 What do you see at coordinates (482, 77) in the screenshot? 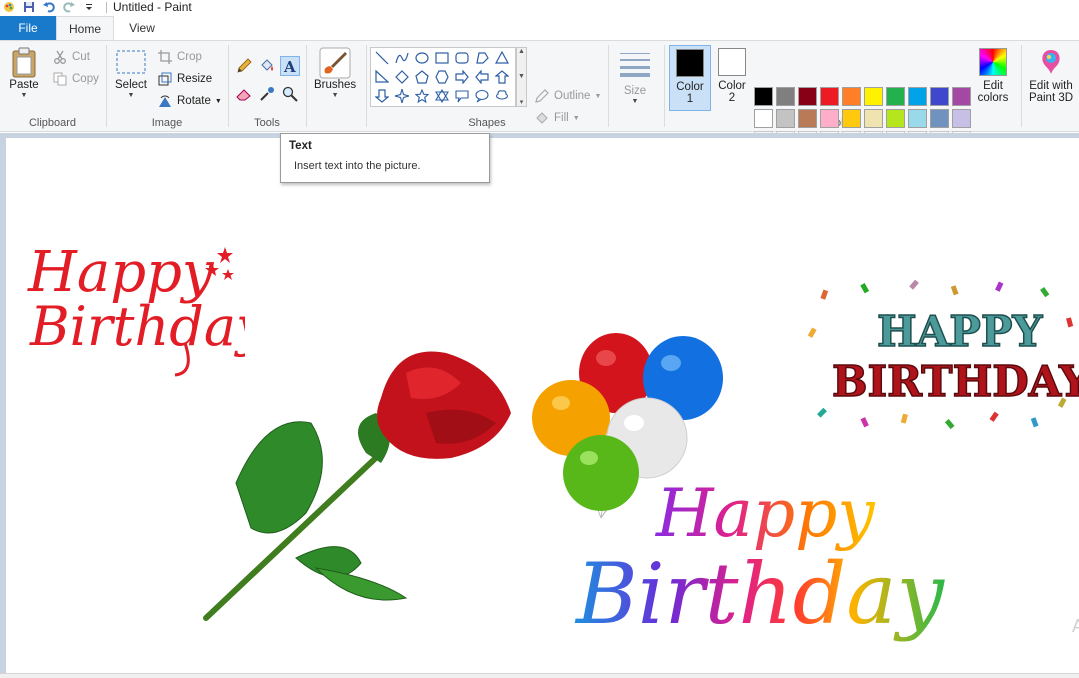
I see `left-arrow-shape-icon` at bounding box center [482, 77].